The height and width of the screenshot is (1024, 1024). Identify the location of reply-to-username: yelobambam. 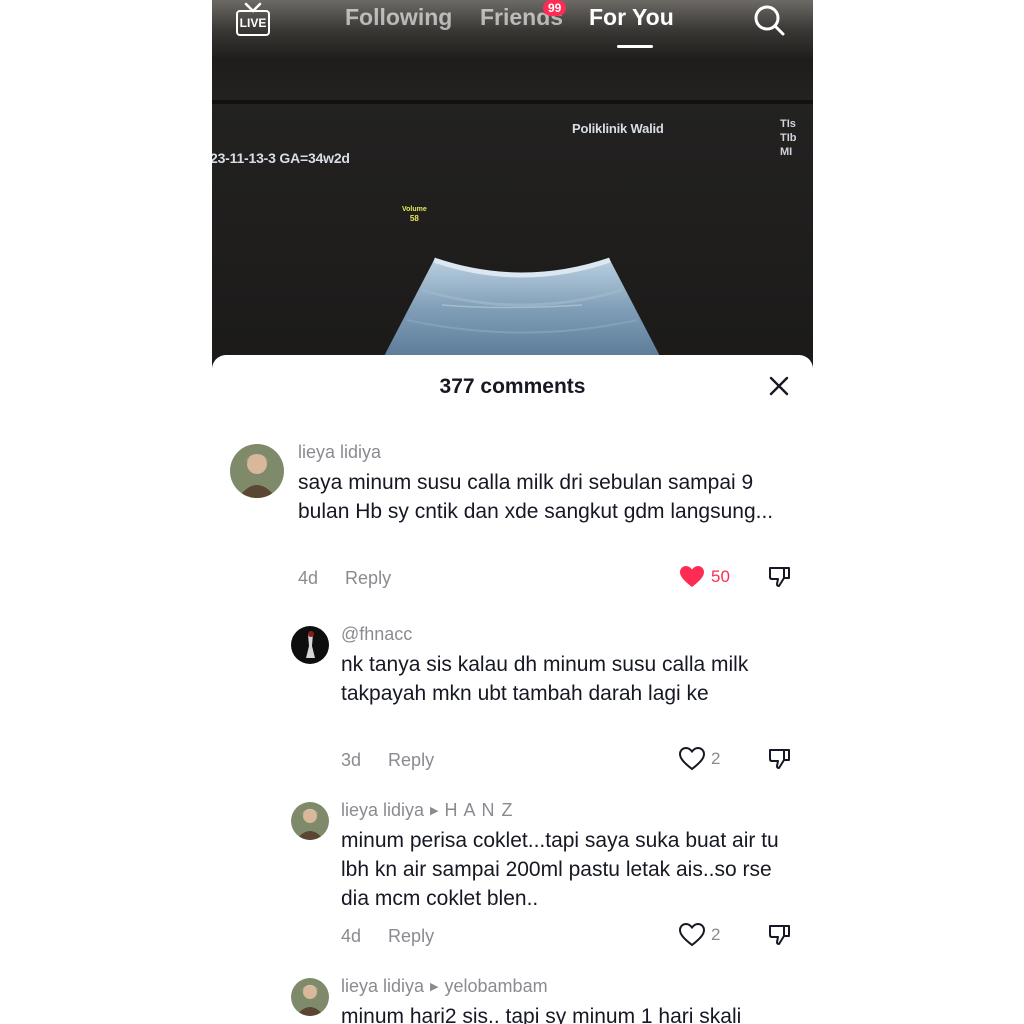
(496, 986).